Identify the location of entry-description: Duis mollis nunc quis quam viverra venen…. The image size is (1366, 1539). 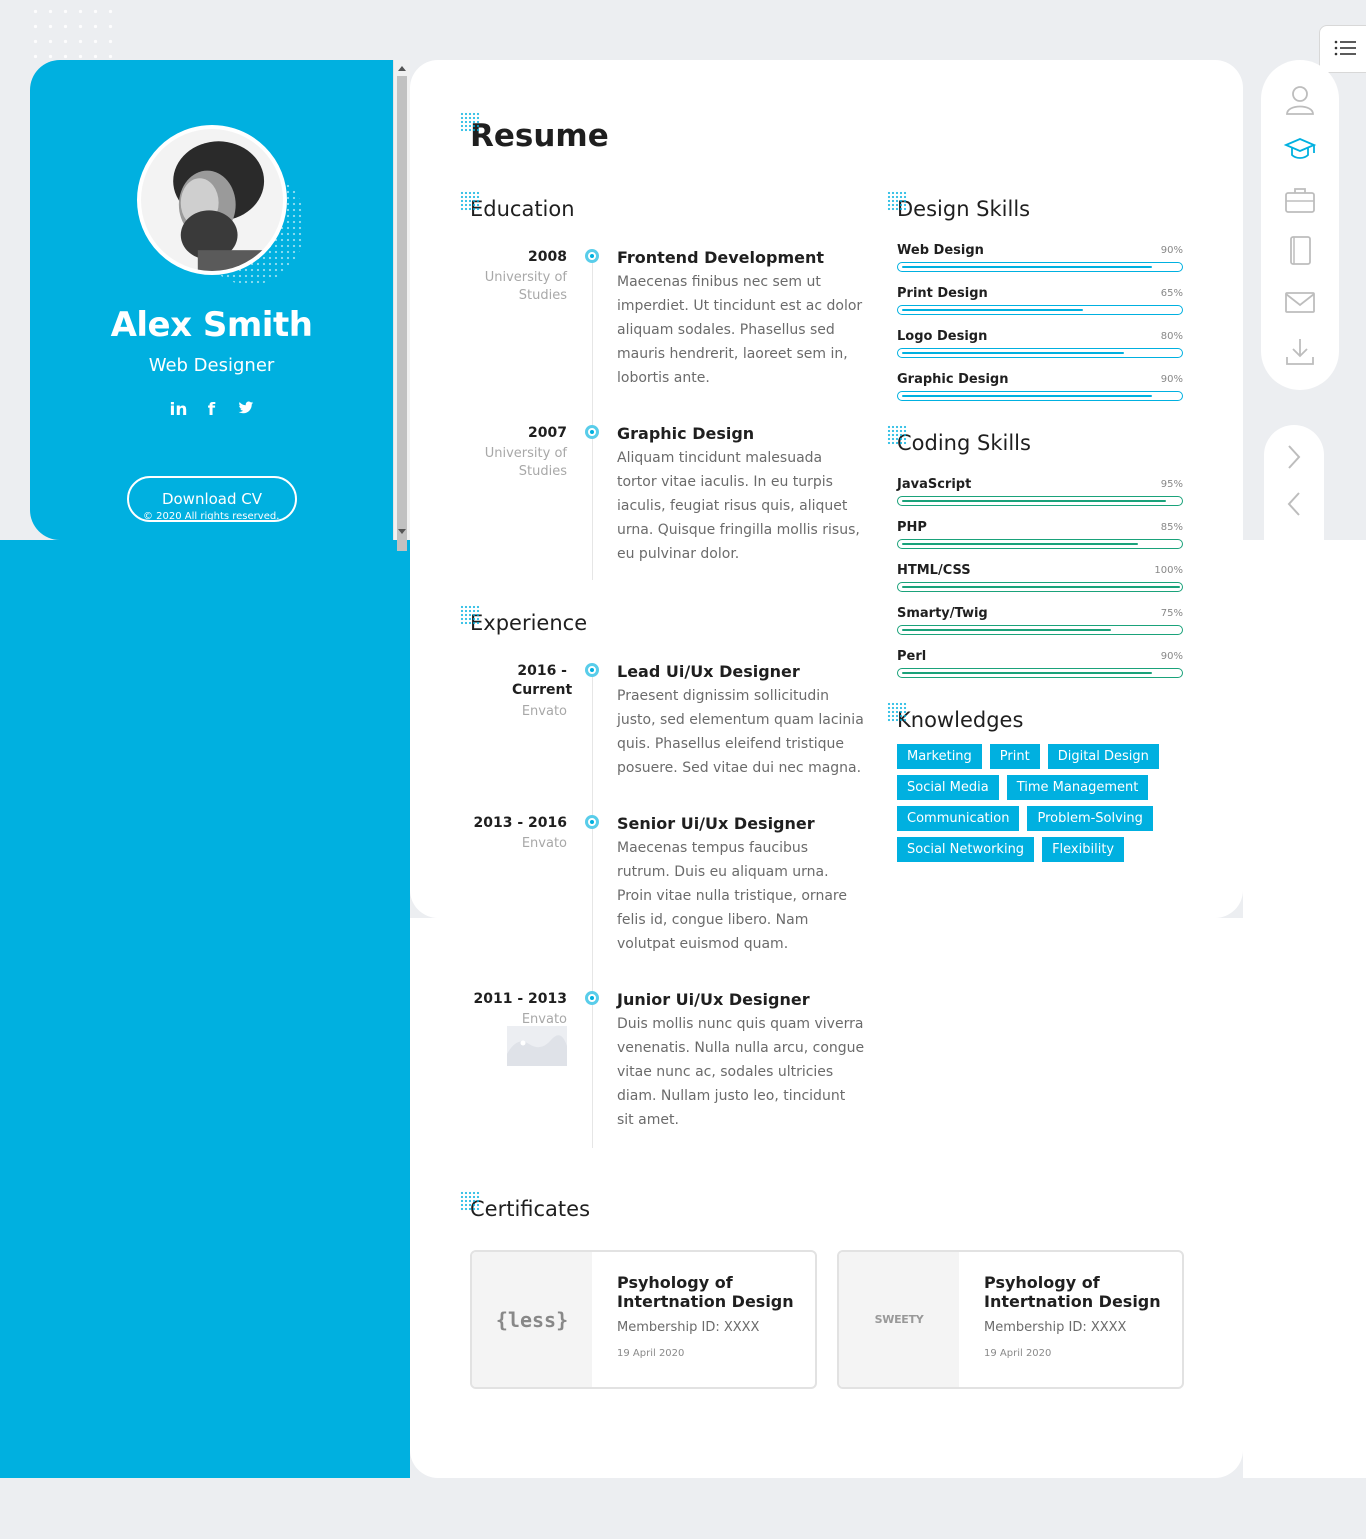
(741, 1072).